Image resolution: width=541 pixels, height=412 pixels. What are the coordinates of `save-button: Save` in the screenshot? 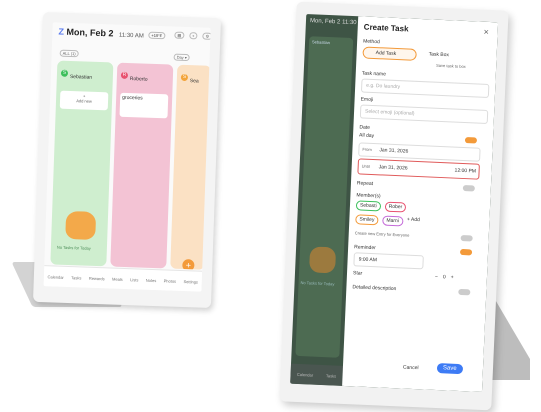 It's located at (449, 369).